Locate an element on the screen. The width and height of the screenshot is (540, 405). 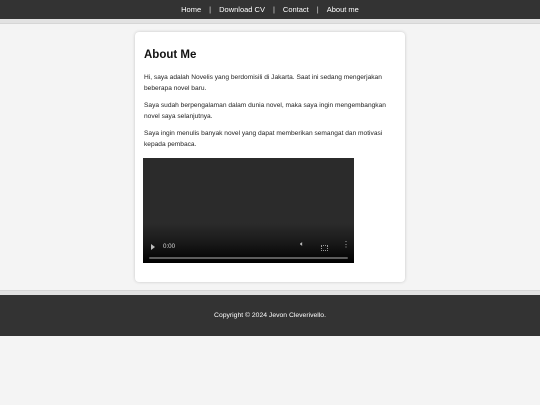
fullscreen-icon is located at coordinates (324, 248).